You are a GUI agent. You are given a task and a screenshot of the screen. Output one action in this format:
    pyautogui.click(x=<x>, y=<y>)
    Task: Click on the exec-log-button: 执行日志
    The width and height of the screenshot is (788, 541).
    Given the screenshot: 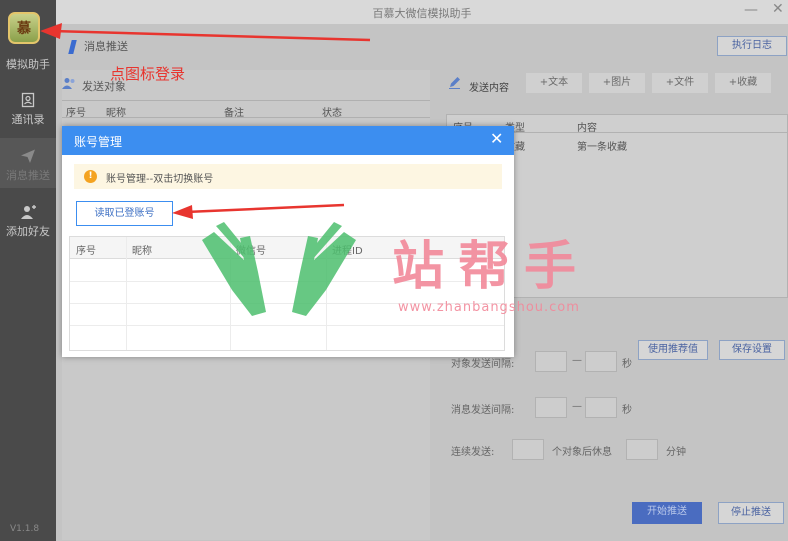 What is the action you would take?
    pyautogui.click(x=752, y=46)
    